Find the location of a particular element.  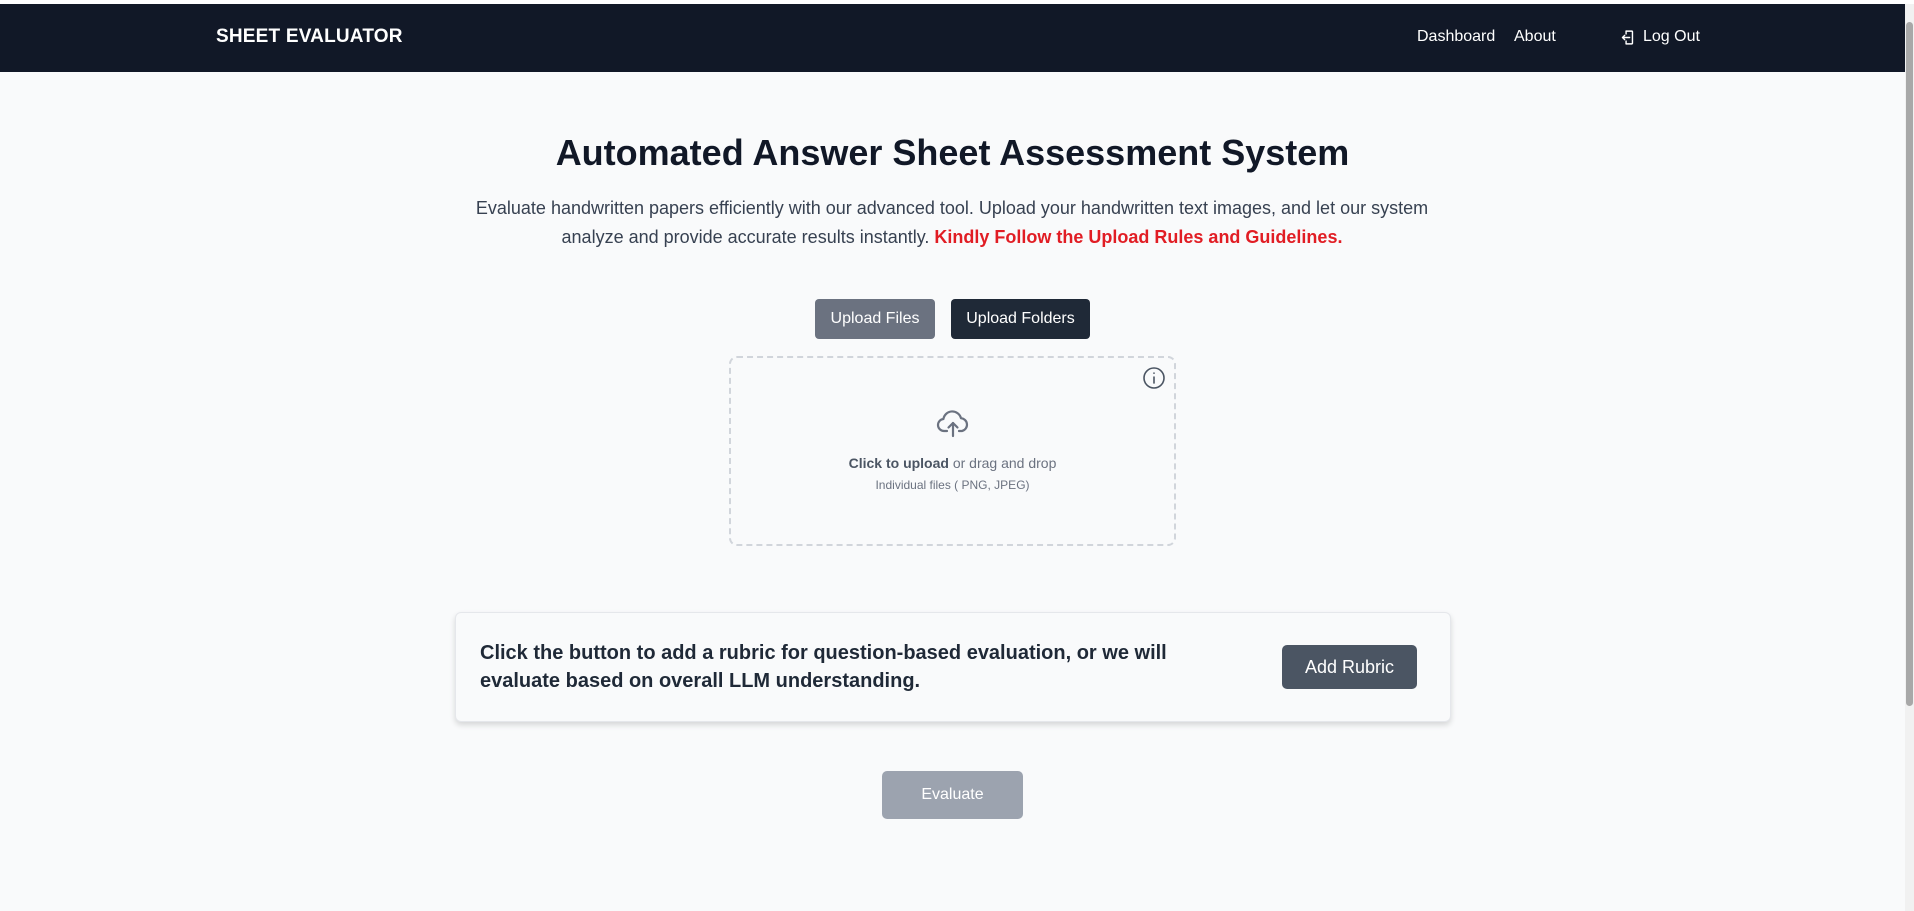

scrollbar-track is located at coordinates (1909, 457).